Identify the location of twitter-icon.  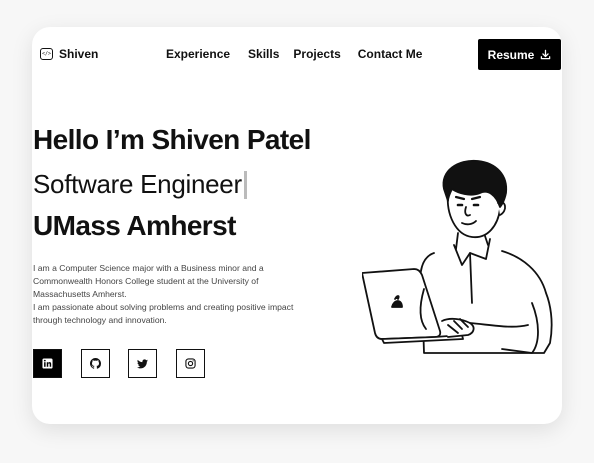
(142, 363).